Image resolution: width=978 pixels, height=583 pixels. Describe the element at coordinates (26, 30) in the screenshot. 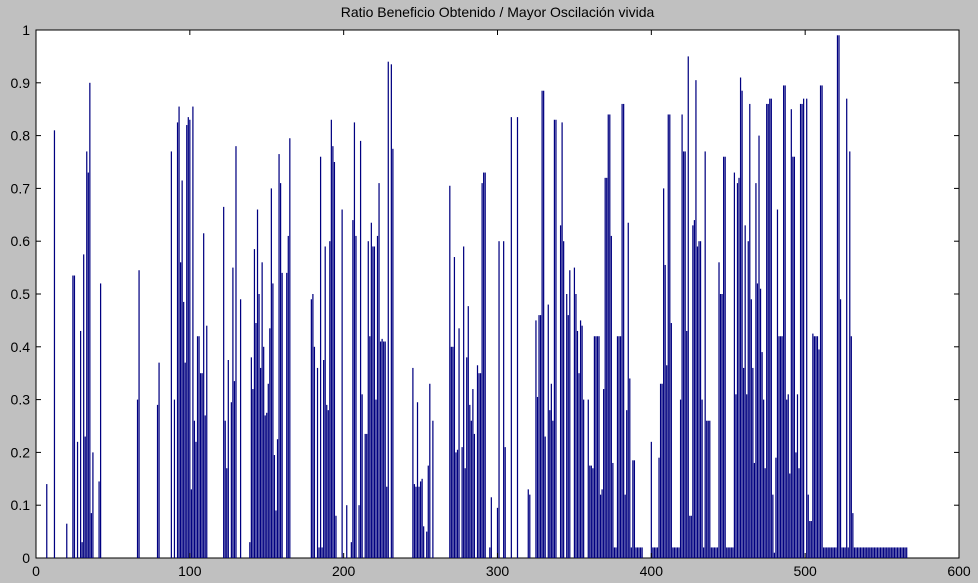

I see `y-tick-label: 1` at that location.